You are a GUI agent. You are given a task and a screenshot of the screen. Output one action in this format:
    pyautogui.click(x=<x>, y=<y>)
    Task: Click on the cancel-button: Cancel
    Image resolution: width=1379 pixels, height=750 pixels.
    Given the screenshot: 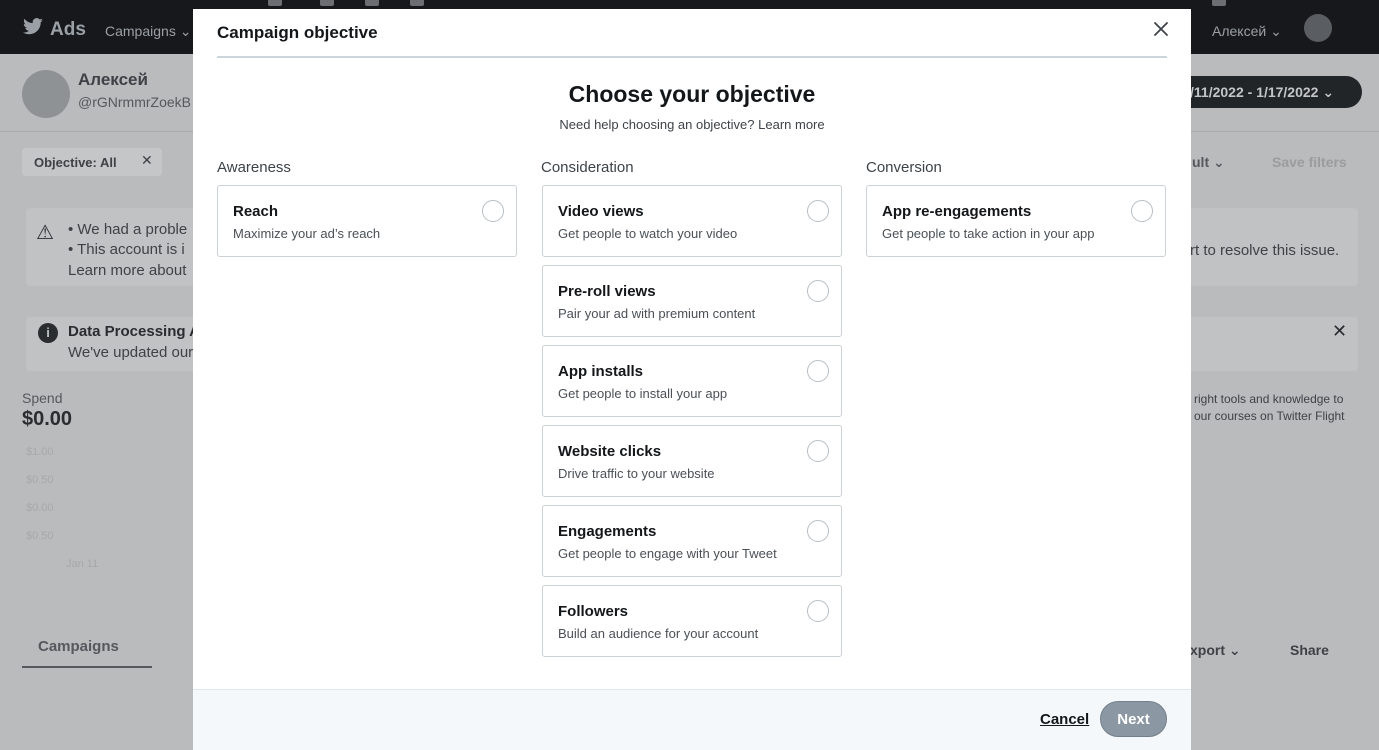 What is the action you would take?
    pyautogui.click(x=1064, y=719)
    